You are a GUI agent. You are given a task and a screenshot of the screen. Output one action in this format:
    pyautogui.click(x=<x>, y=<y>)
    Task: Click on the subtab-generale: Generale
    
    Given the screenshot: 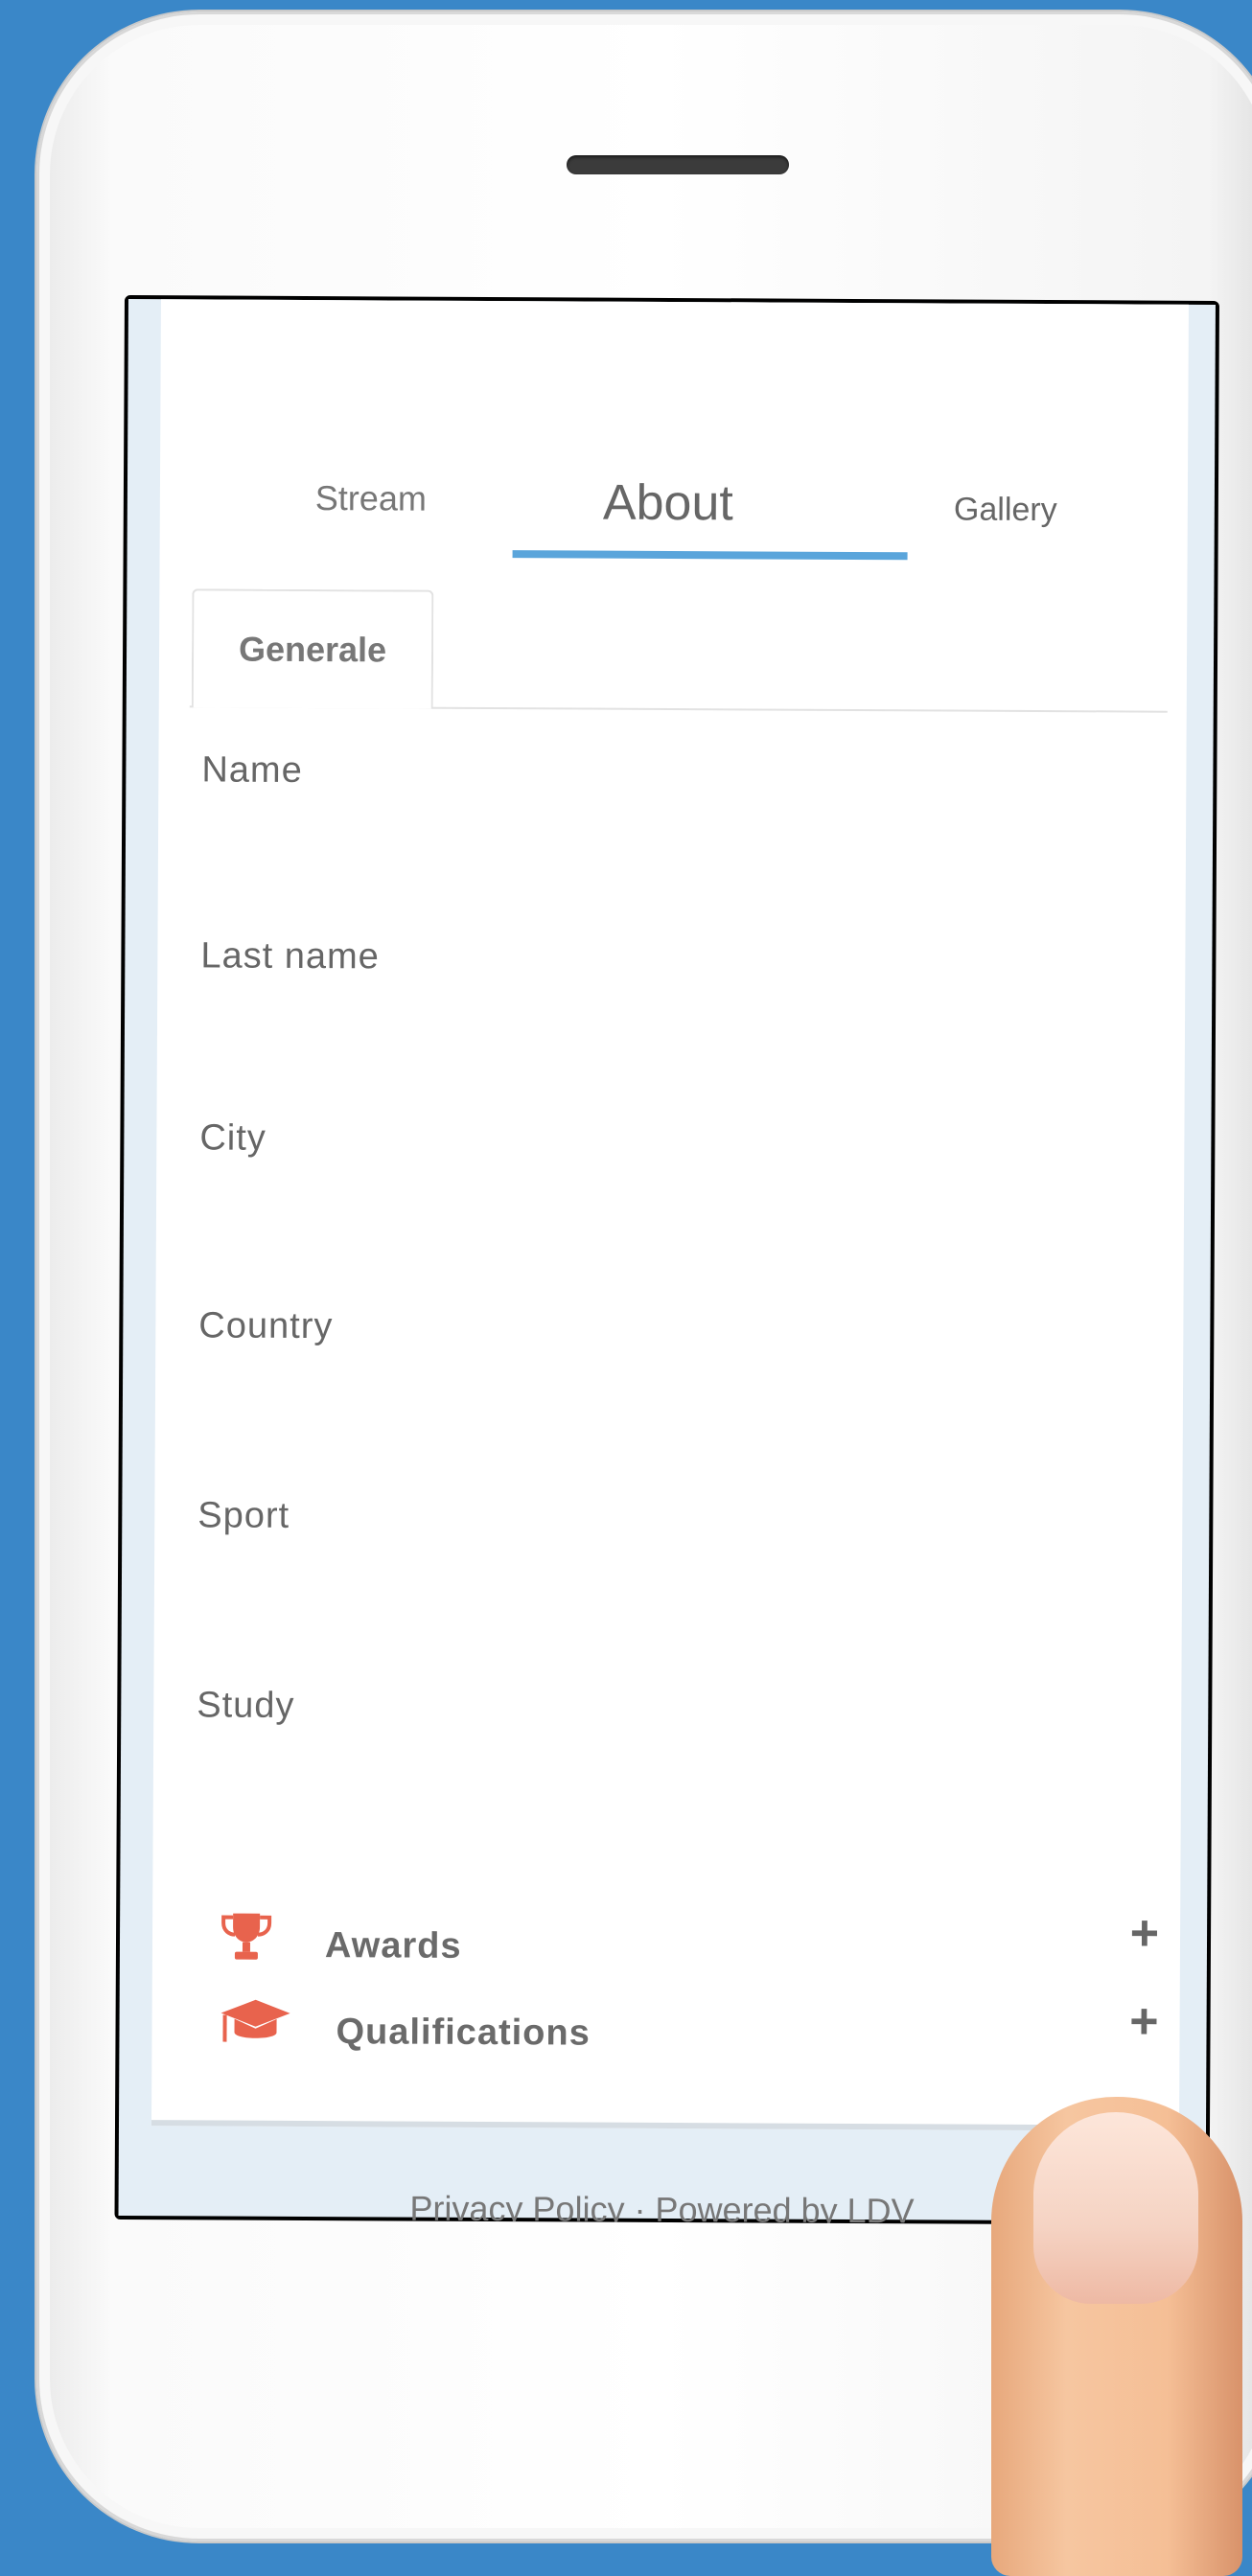 What is the action you would take?
    pyautogui.click(x=313, y=648)
    